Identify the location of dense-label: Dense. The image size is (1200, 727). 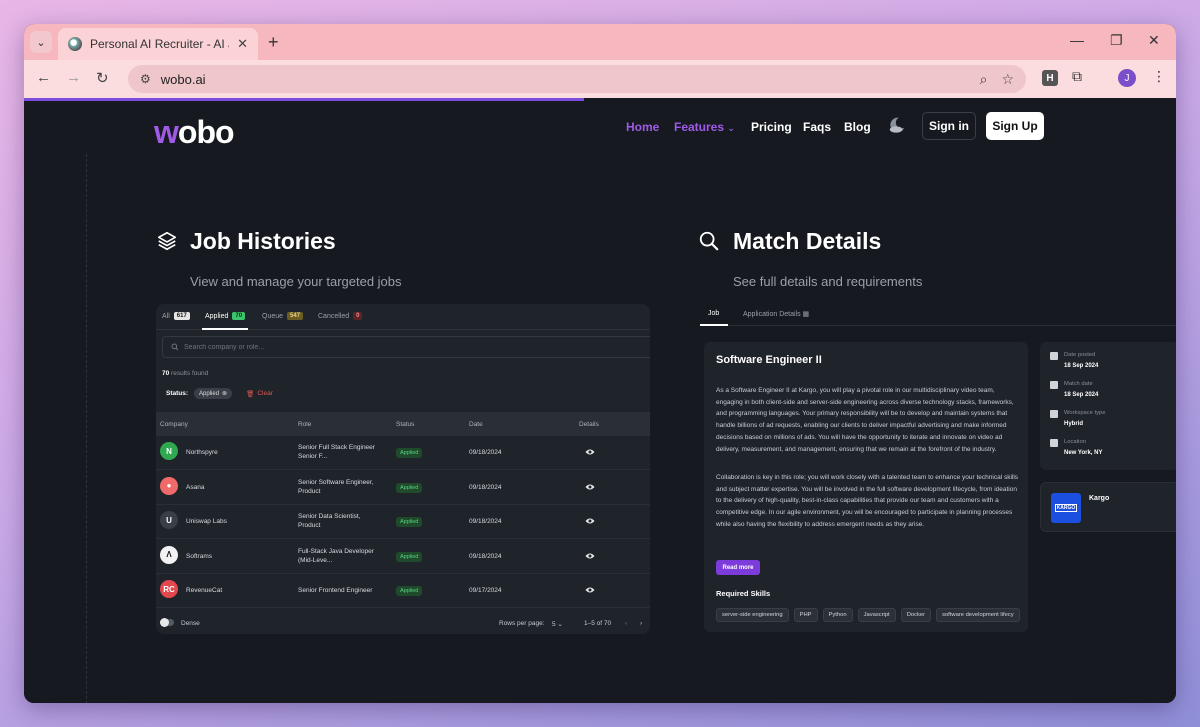
(190, 623).